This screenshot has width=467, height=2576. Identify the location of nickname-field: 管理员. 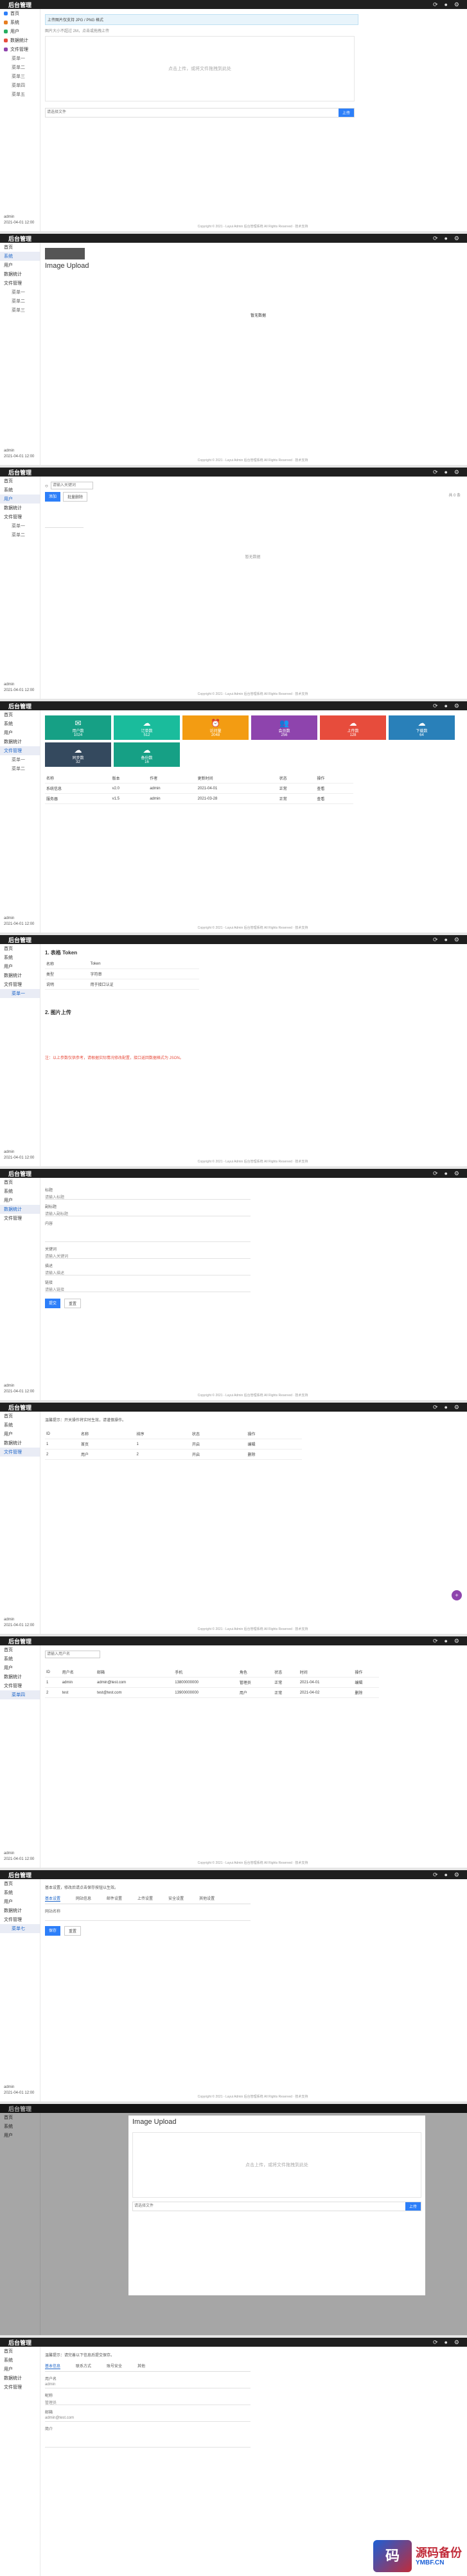
(148, 2402).